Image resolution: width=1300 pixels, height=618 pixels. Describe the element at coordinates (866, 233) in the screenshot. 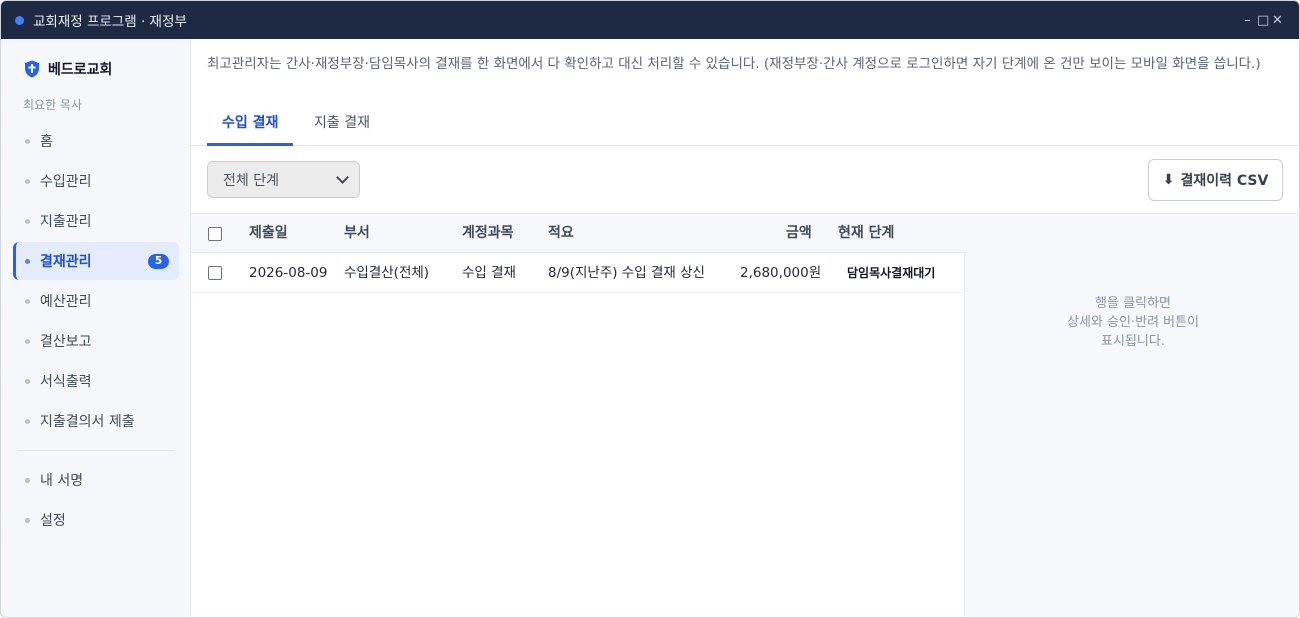

I see `column-header-stage: 현재 단계` at that location.